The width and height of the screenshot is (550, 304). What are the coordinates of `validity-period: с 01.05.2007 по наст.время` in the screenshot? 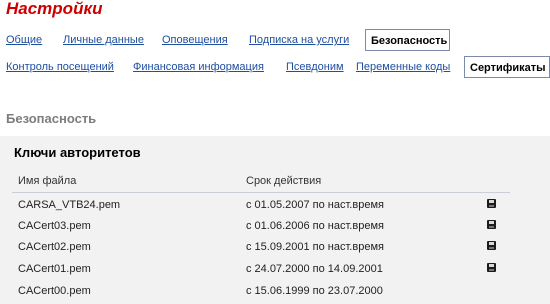 It's located at (315, 205).